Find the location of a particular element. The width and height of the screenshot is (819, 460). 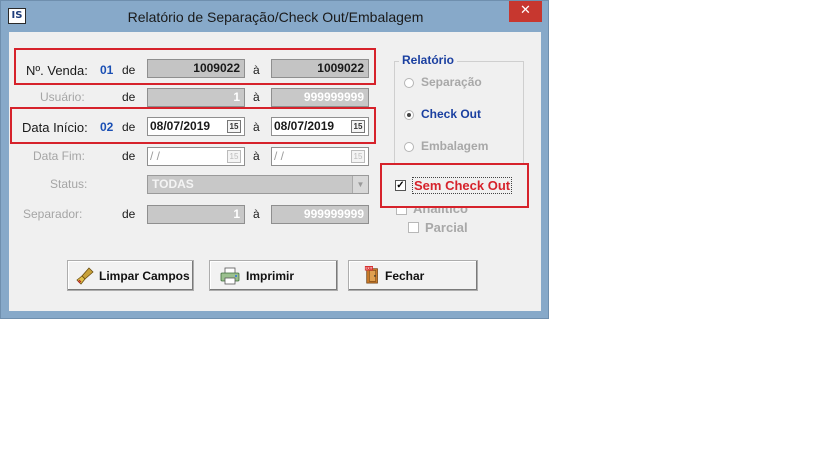

status-select: TODAS ▼ is located at coordinates (258, 184).